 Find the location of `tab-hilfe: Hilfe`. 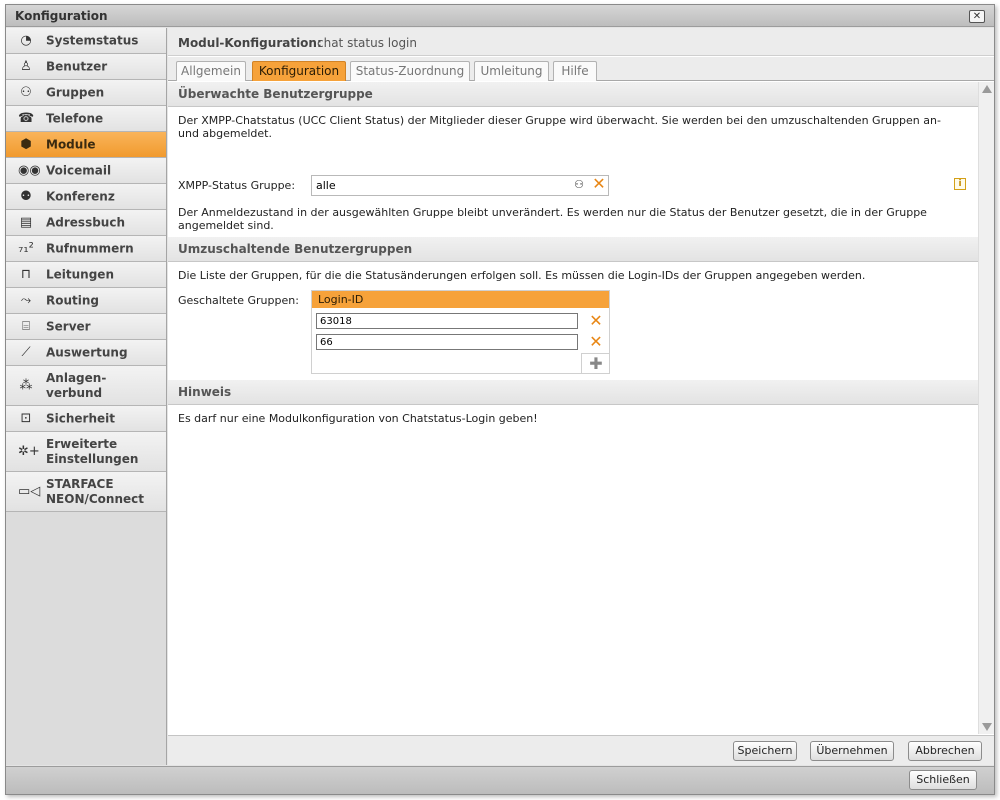

tab-hilfe: Hilfe is located at coordinates (575, 71).